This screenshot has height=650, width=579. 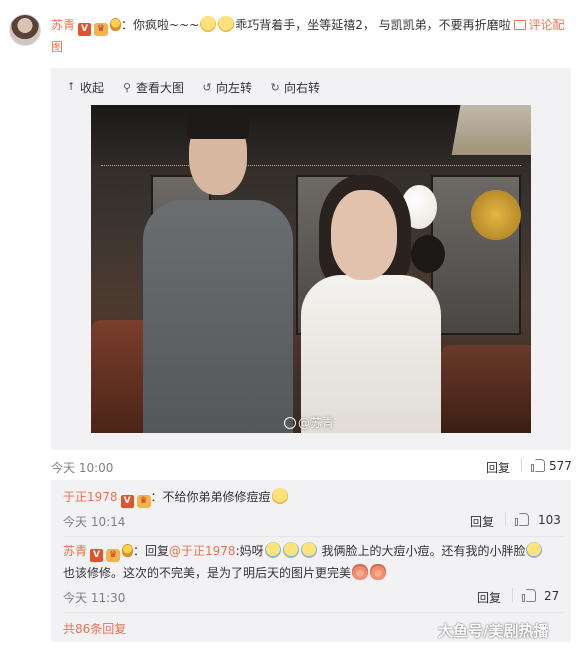 I want to click on reply-text-mid: :妈呀, so click(x=249, y=551).